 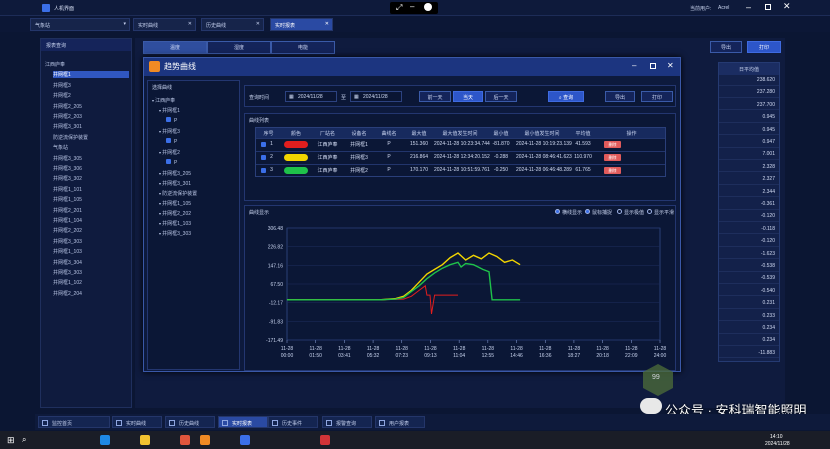 I want to click on tree-item: 井网框1, so click(x=91, y=75).